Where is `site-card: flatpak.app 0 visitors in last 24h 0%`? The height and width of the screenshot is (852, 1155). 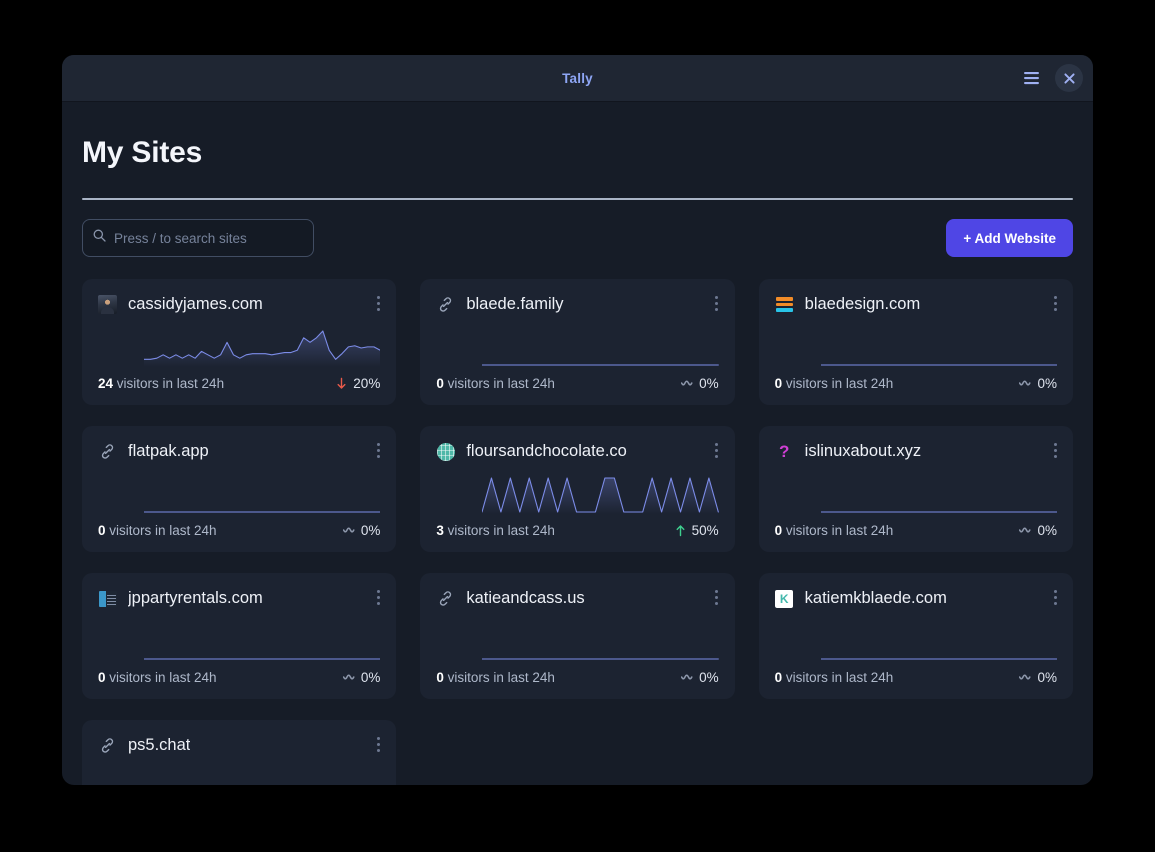
site-card: flatpak.app 0 visitors in last 24h 0% is located at coordinates (239, 489).